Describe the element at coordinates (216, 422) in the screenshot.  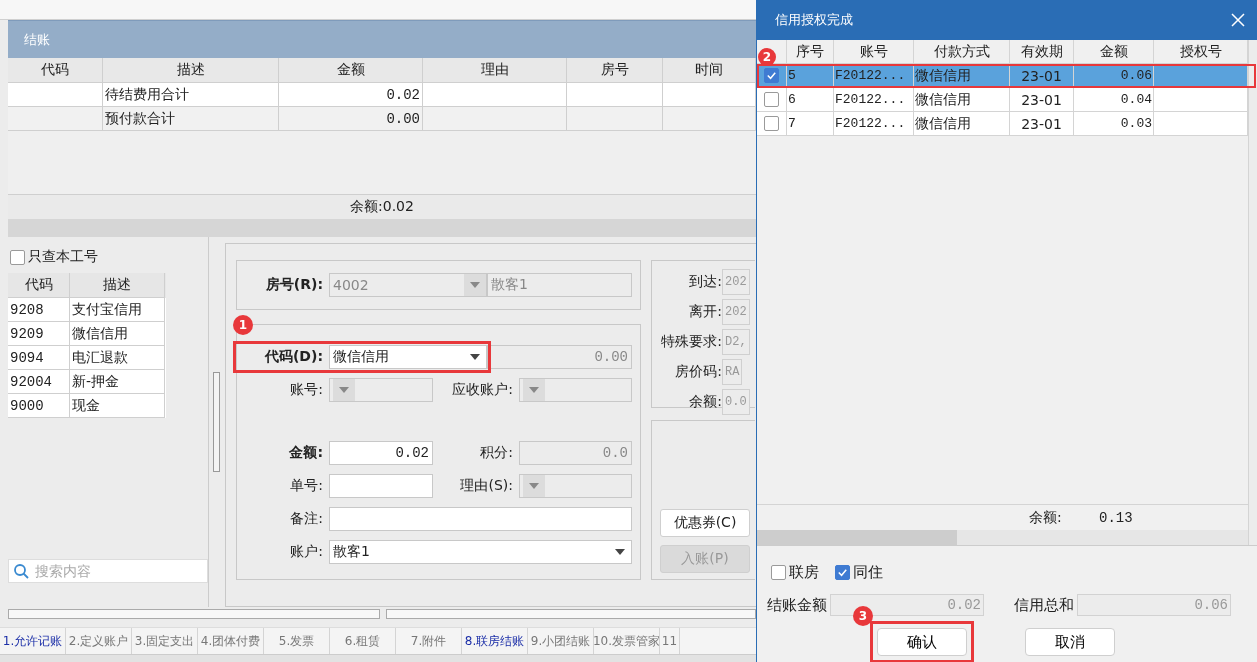
I see `splitter-handle` at that location.